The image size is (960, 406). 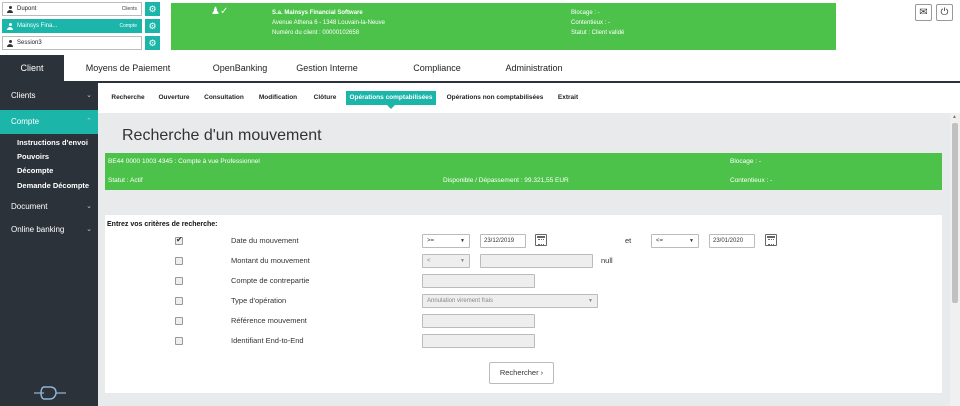 What do you see at coordinates (49, 156) in the screenshot?
I see `sidebar-sub-pouvoirs: Pouvoirs` at bounding box center [49, 156].